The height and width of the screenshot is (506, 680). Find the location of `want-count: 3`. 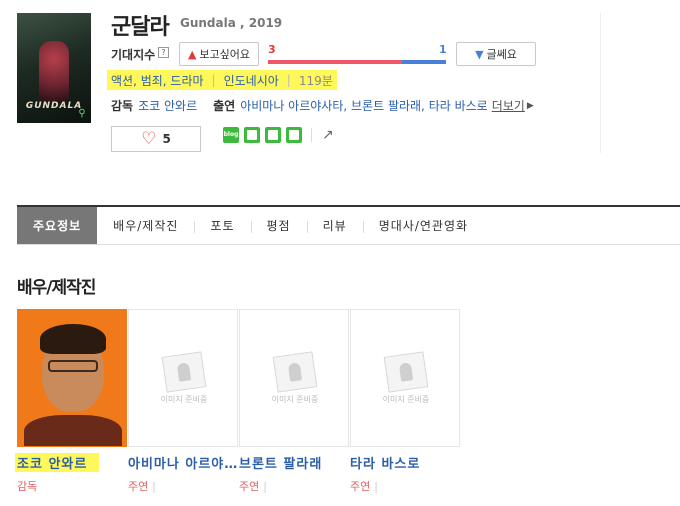

want-count: 3 is located at coordinates (272, 49).